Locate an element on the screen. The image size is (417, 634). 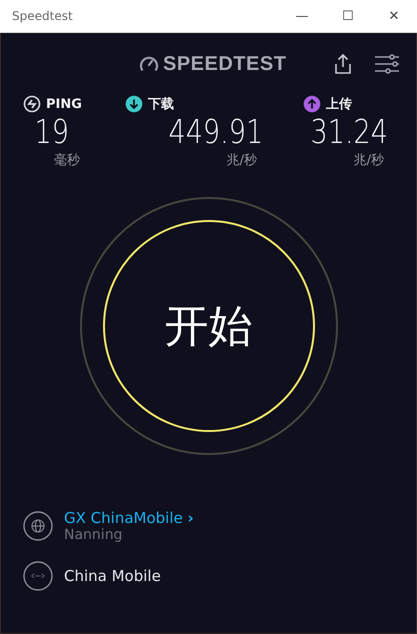
close-button: ✕ is located at coordinates (394, 16).